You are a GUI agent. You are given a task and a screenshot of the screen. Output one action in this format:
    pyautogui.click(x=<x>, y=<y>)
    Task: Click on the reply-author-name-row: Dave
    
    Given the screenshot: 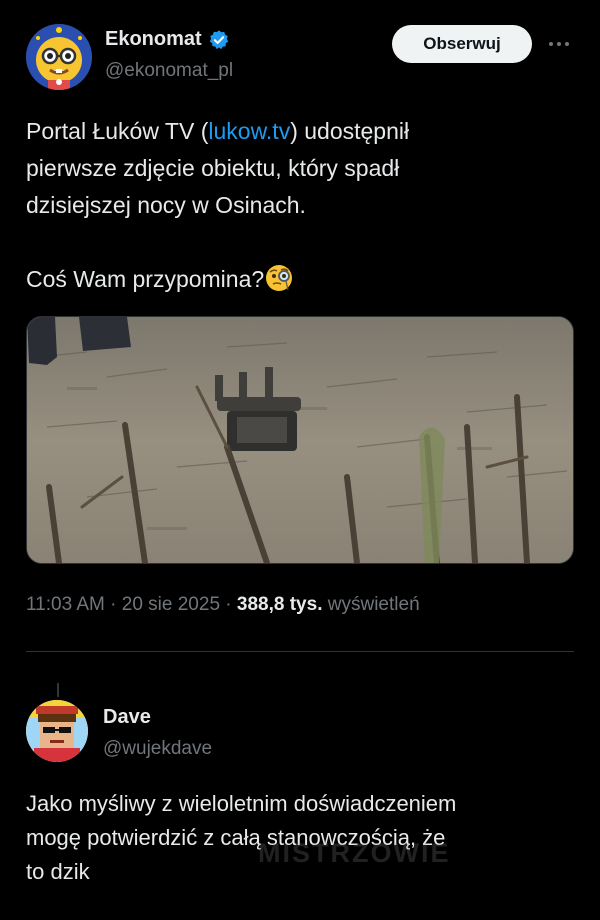 What is the action you would take?
    pyautogui.click(x=127, y=717)
    